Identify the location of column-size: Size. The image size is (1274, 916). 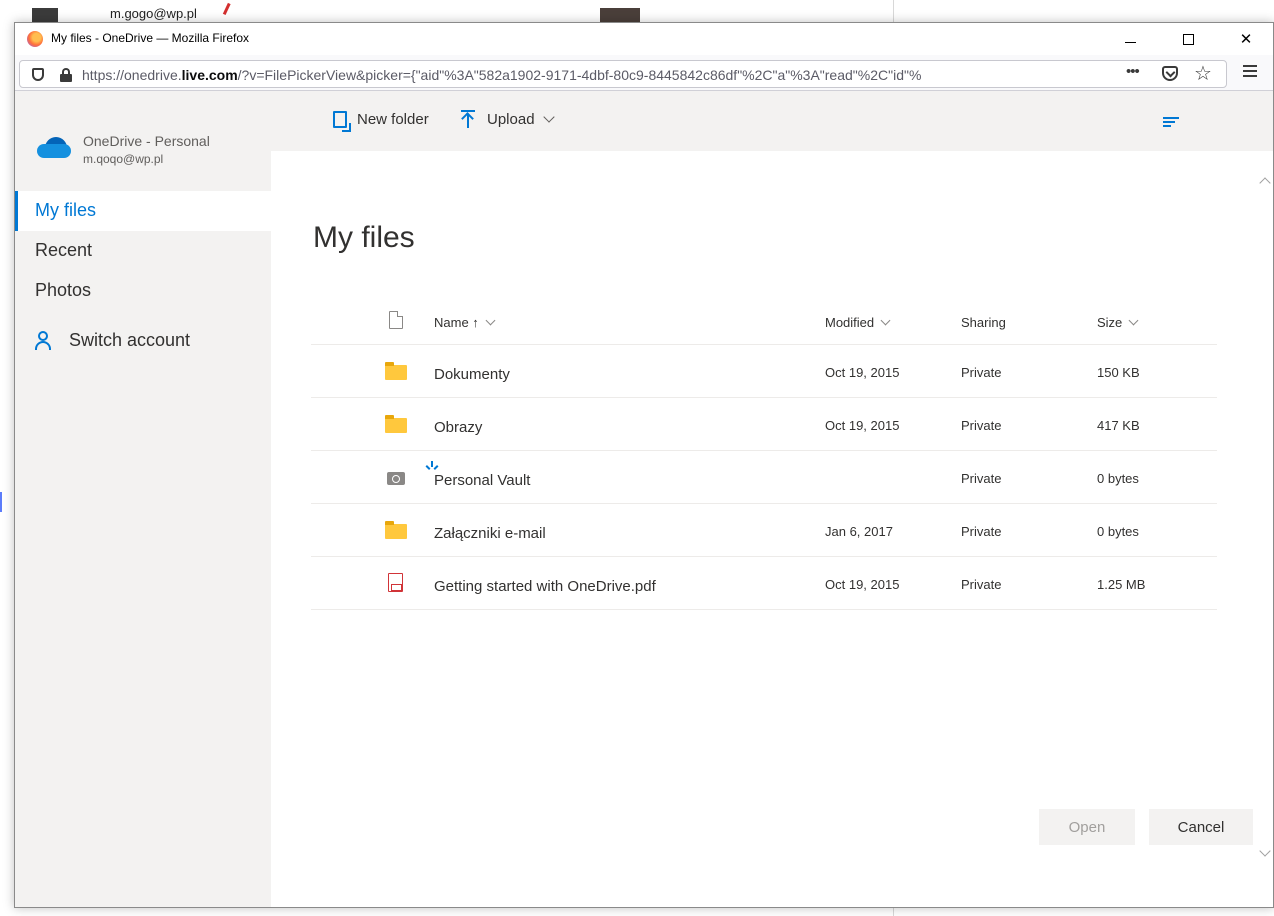
(1118, 322).